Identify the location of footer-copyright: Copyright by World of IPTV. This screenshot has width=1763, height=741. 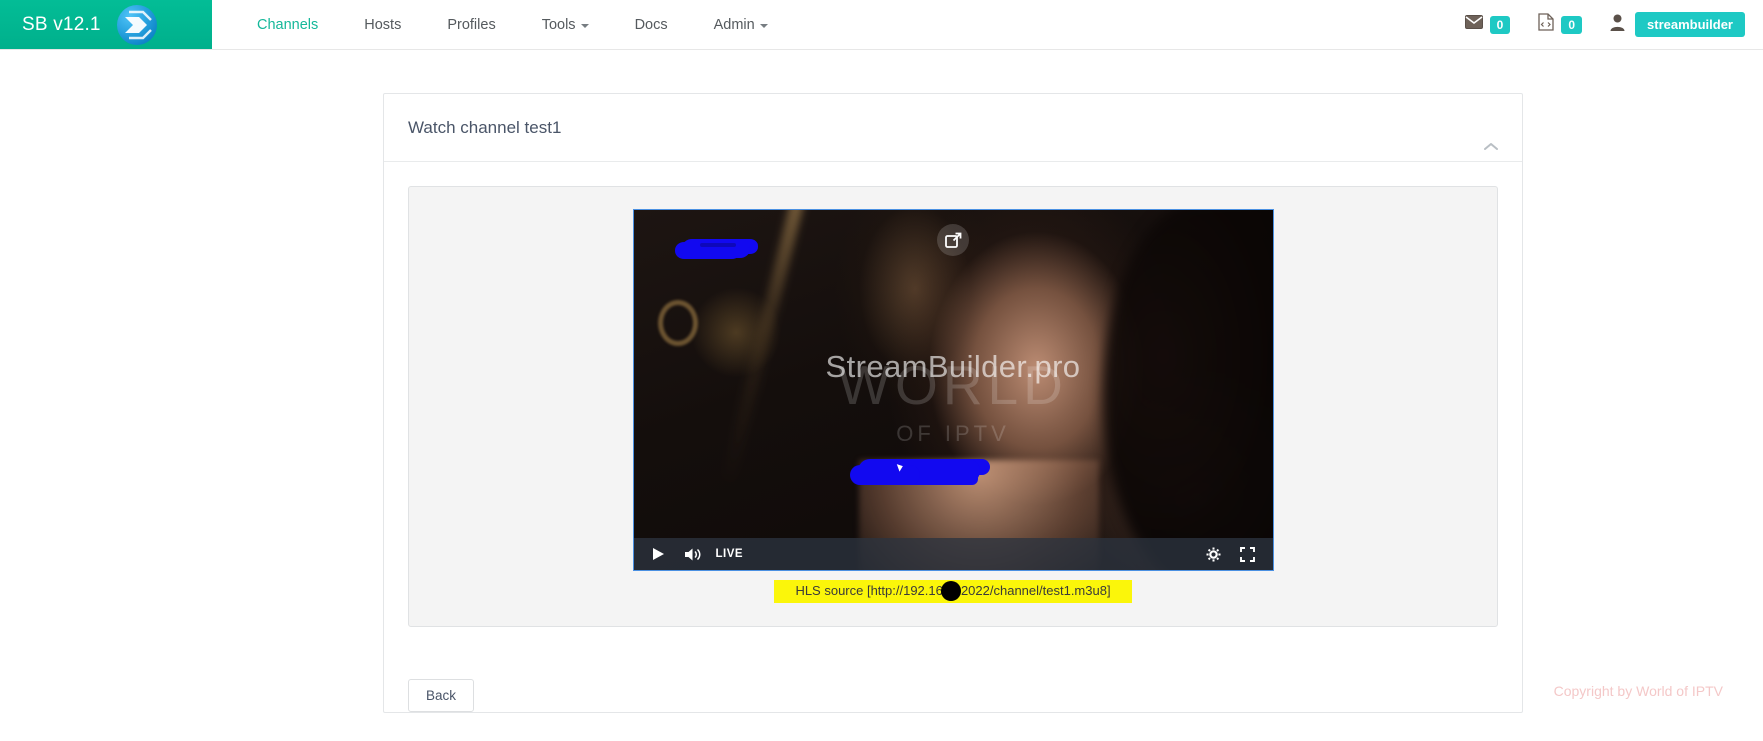
(1638, 691).